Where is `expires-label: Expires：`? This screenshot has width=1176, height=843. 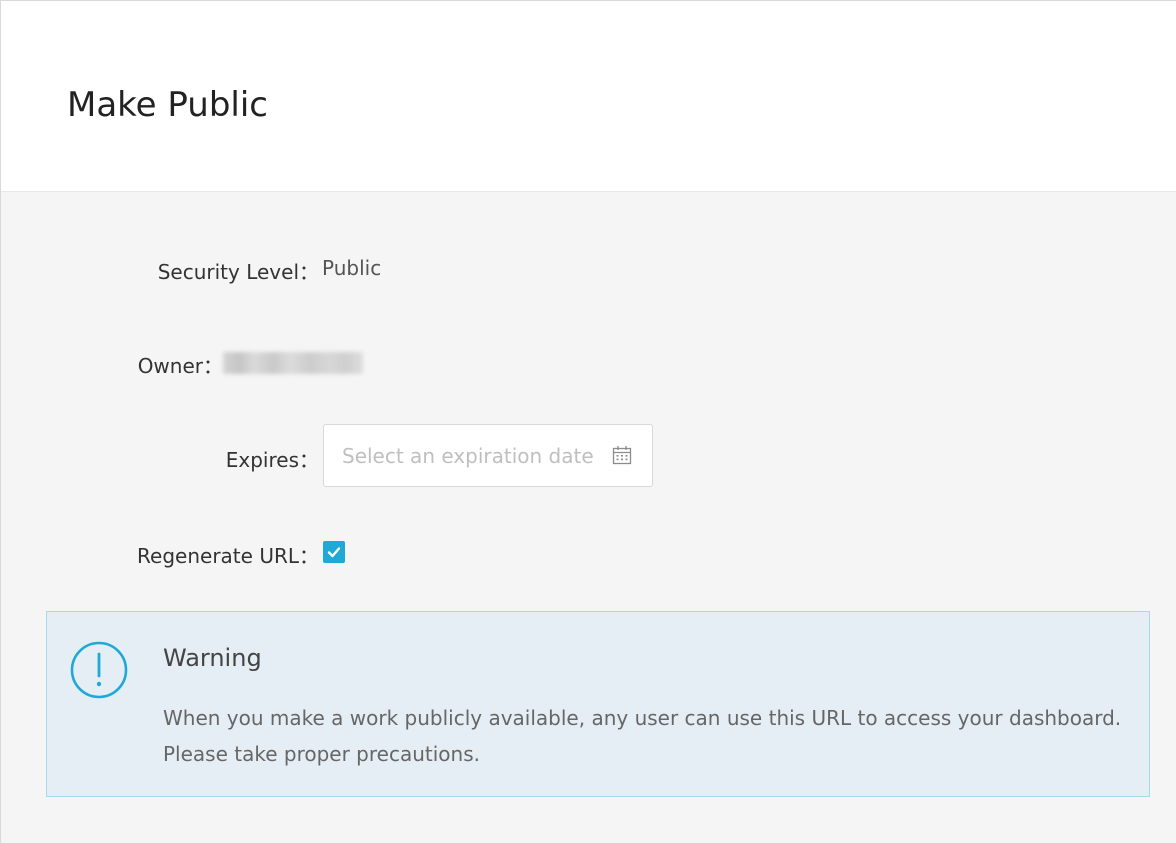
expires-label: Expires： is located at coordinates (272, 460).